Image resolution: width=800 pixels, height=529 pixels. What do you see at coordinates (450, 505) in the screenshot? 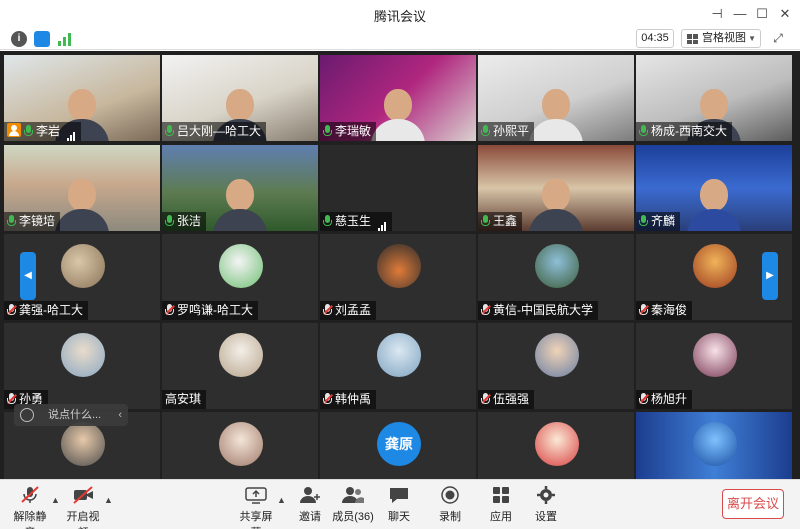
I see `record-button: 录制` at bounding box center [450, 505].